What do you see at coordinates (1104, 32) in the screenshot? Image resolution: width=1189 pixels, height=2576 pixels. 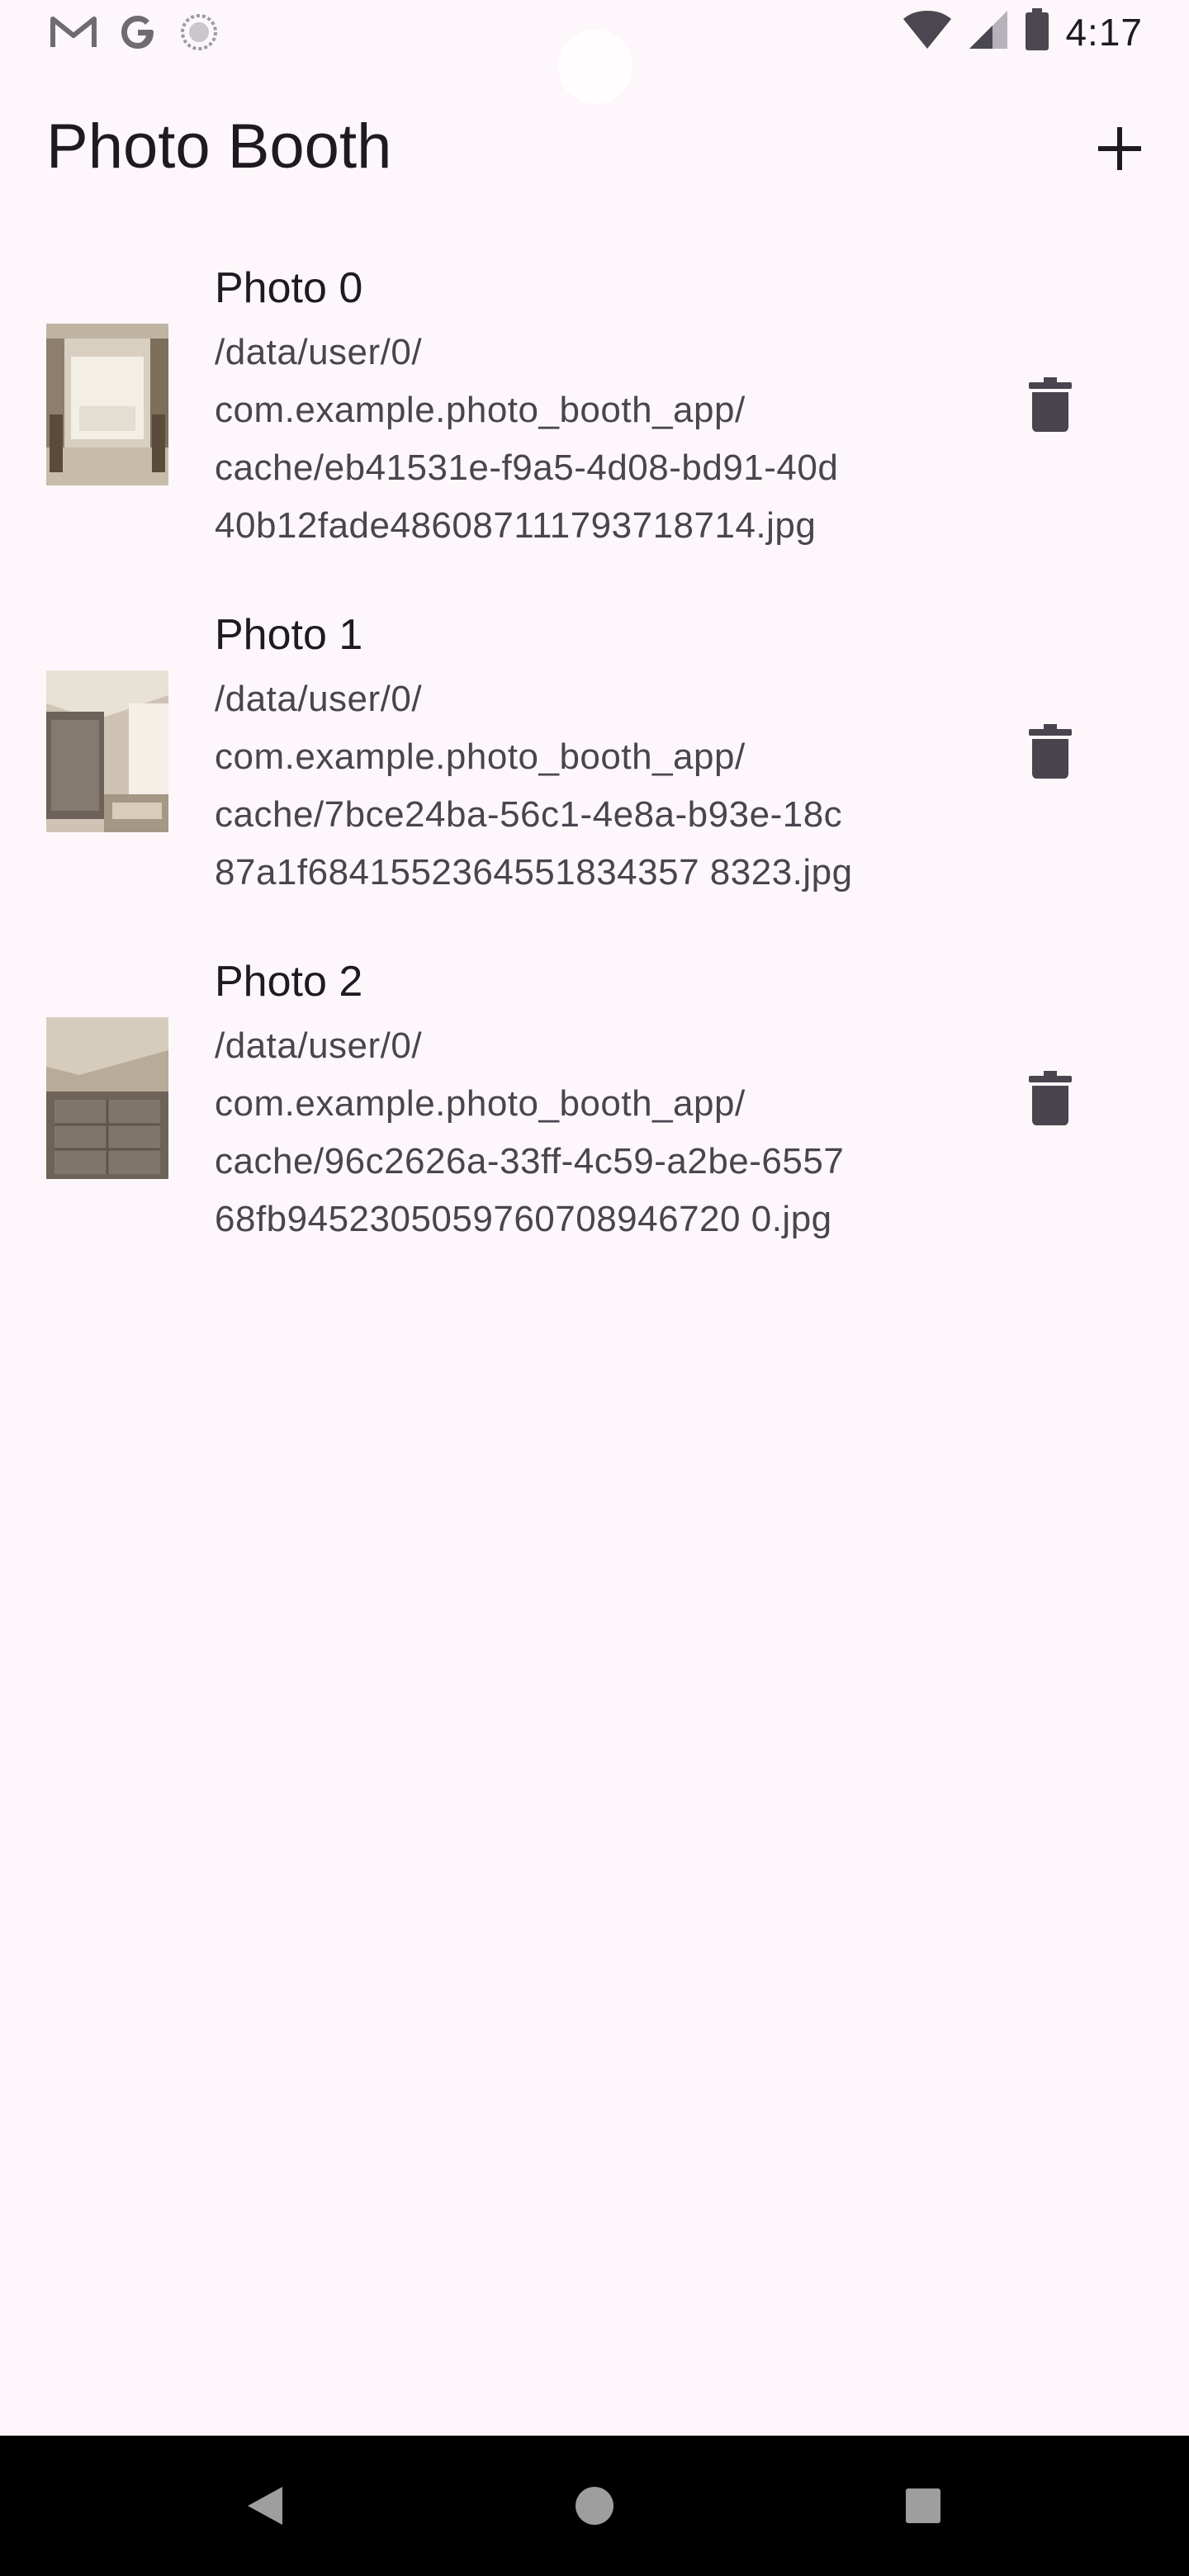 I see `status-time: 4:17` at bounding box center [1104, 32].